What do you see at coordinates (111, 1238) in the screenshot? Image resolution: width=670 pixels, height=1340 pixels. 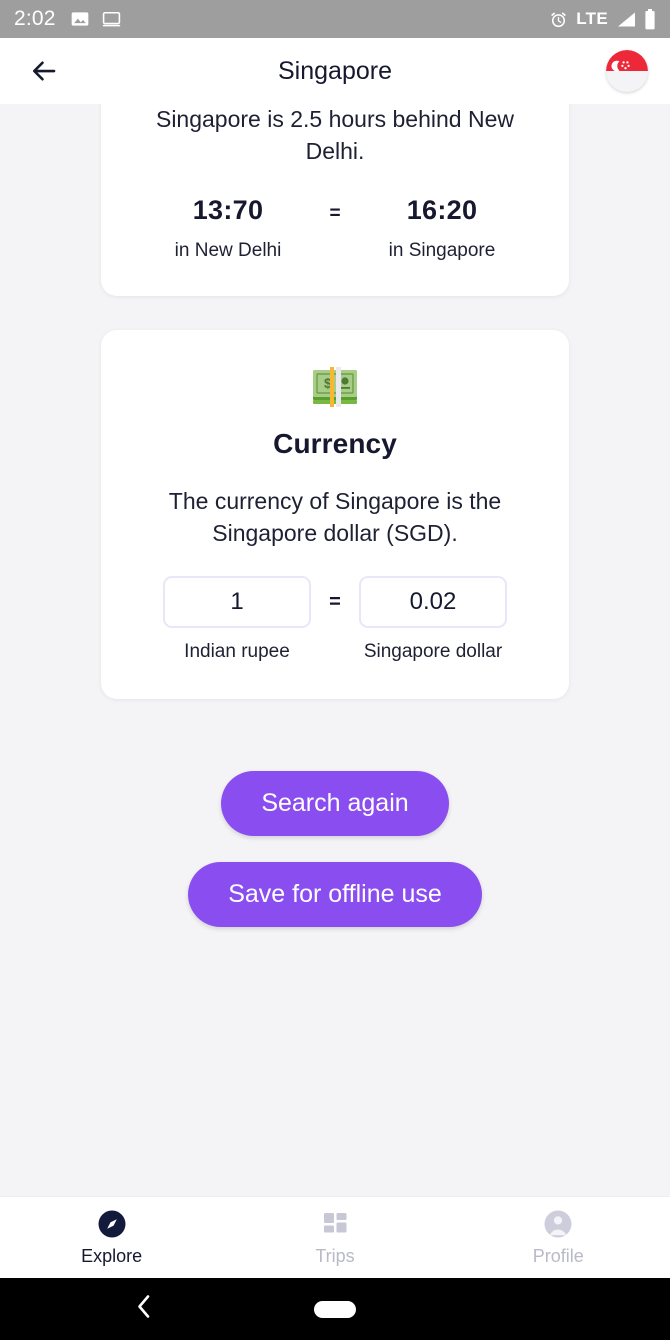 I see `nav-item-explore: Explore` at bounding box center [111, 1238].